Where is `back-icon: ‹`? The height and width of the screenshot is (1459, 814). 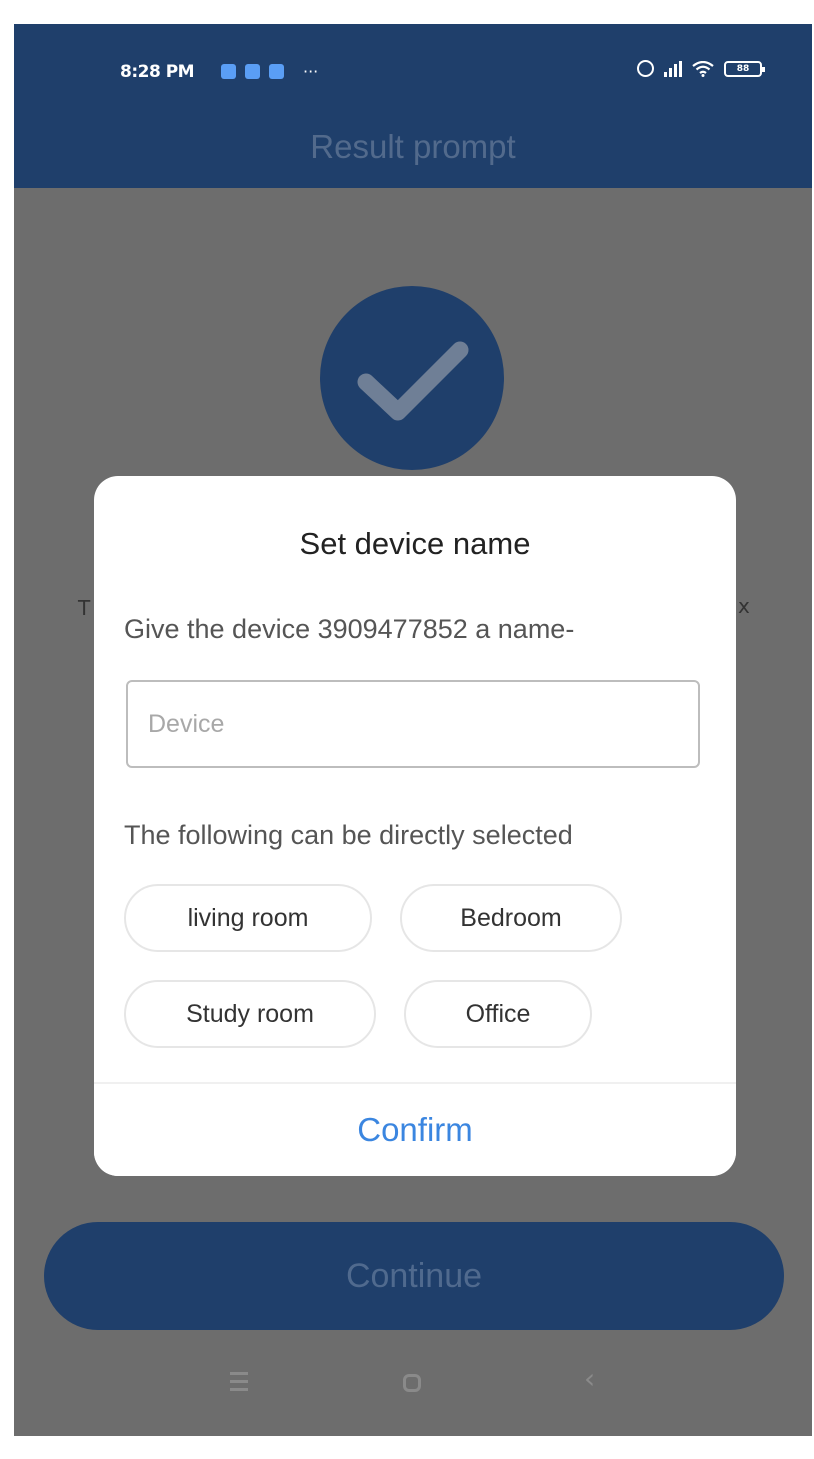 back-icon: ‹ is located at coordinates (589, 1378).